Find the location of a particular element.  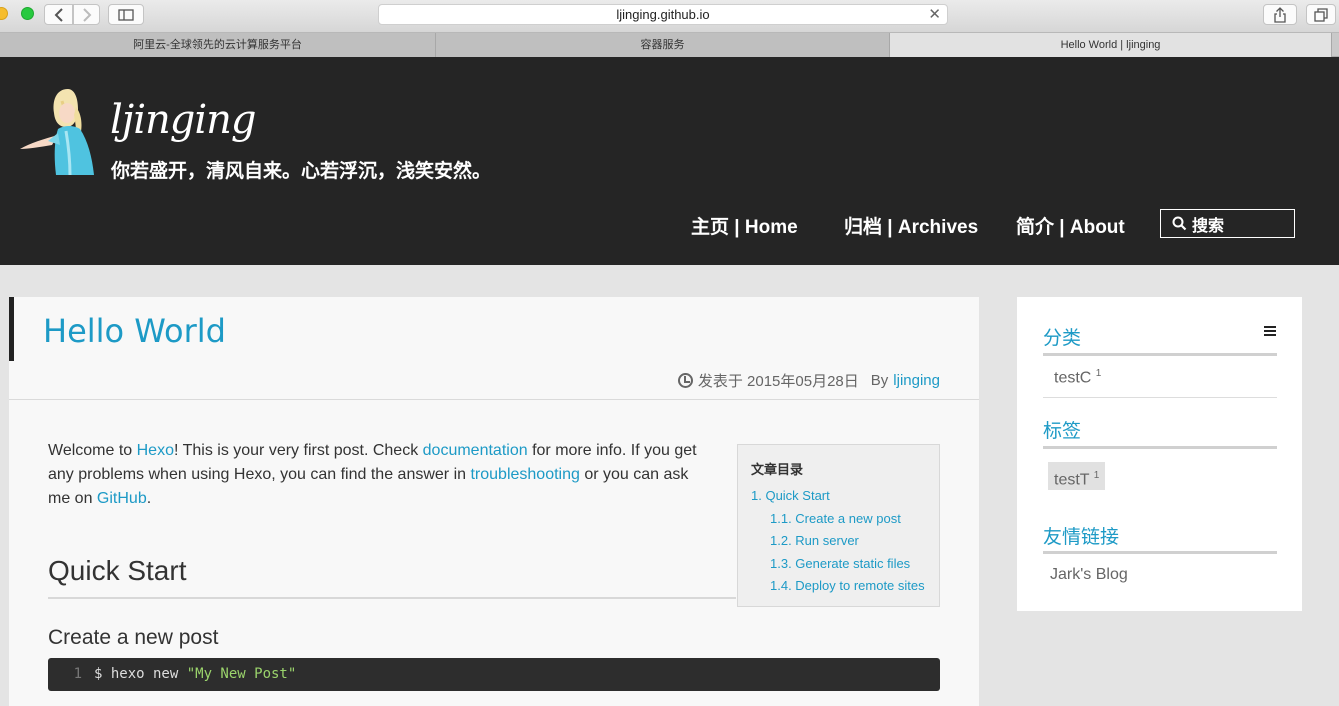

tab-aliyun: 阿里云-全球领先的云计算服务平台 is located at coordinates (218, 45).